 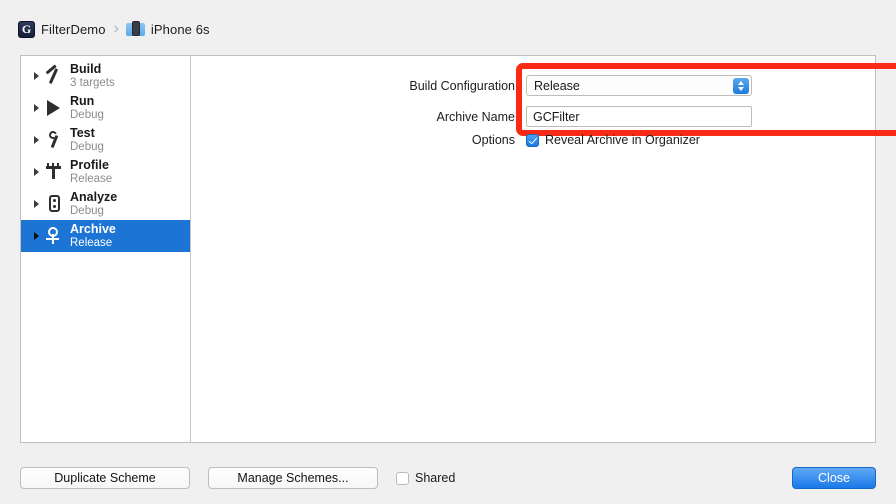 I want to click on sidebar-item-title: Build, so click(x=86, y=69).